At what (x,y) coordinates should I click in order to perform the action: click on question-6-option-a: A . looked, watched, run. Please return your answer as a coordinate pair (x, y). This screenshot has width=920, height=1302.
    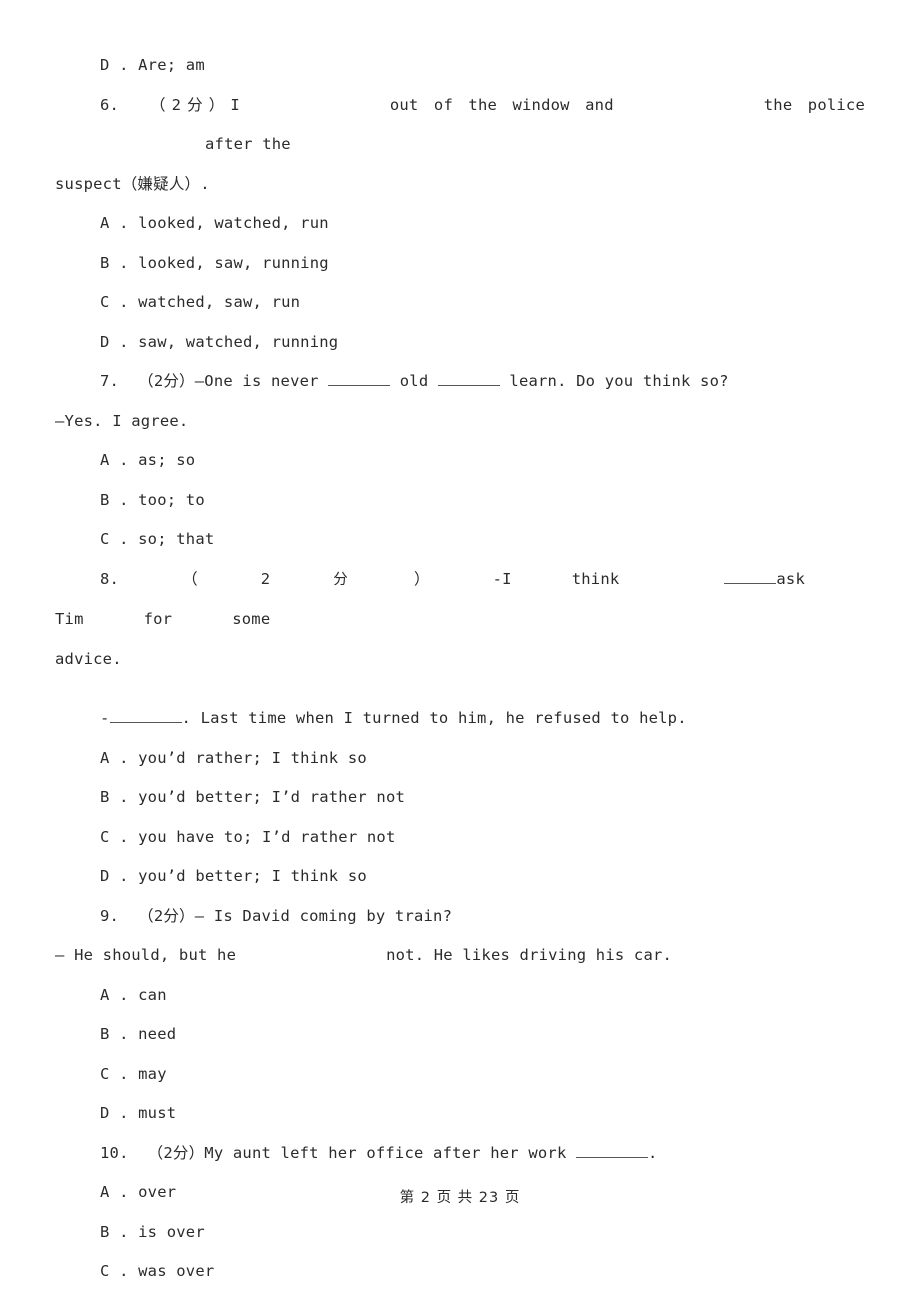
    Looking at the image, I should click on (214, 223).